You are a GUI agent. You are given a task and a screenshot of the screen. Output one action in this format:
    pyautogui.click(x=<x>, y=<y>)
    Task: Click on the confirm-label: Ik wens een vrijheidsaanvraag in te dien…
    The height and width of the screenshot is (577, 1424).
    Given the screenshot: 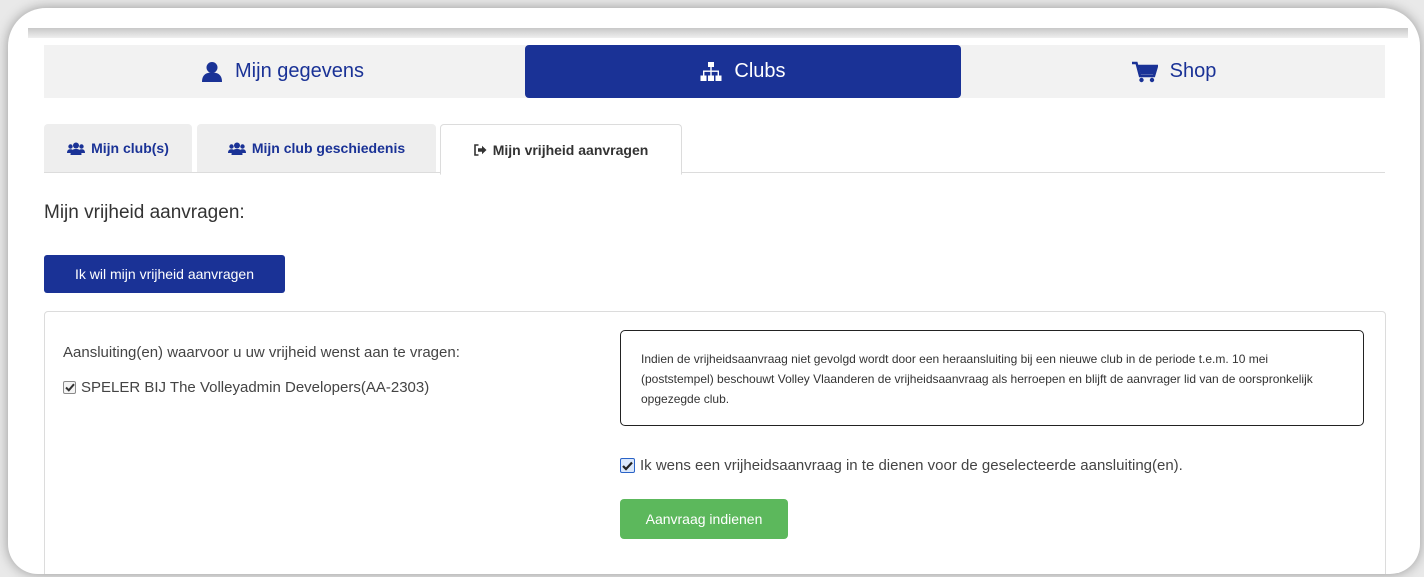 What is the action you would take?
    pyautogui.click(x=911, y=465)
    